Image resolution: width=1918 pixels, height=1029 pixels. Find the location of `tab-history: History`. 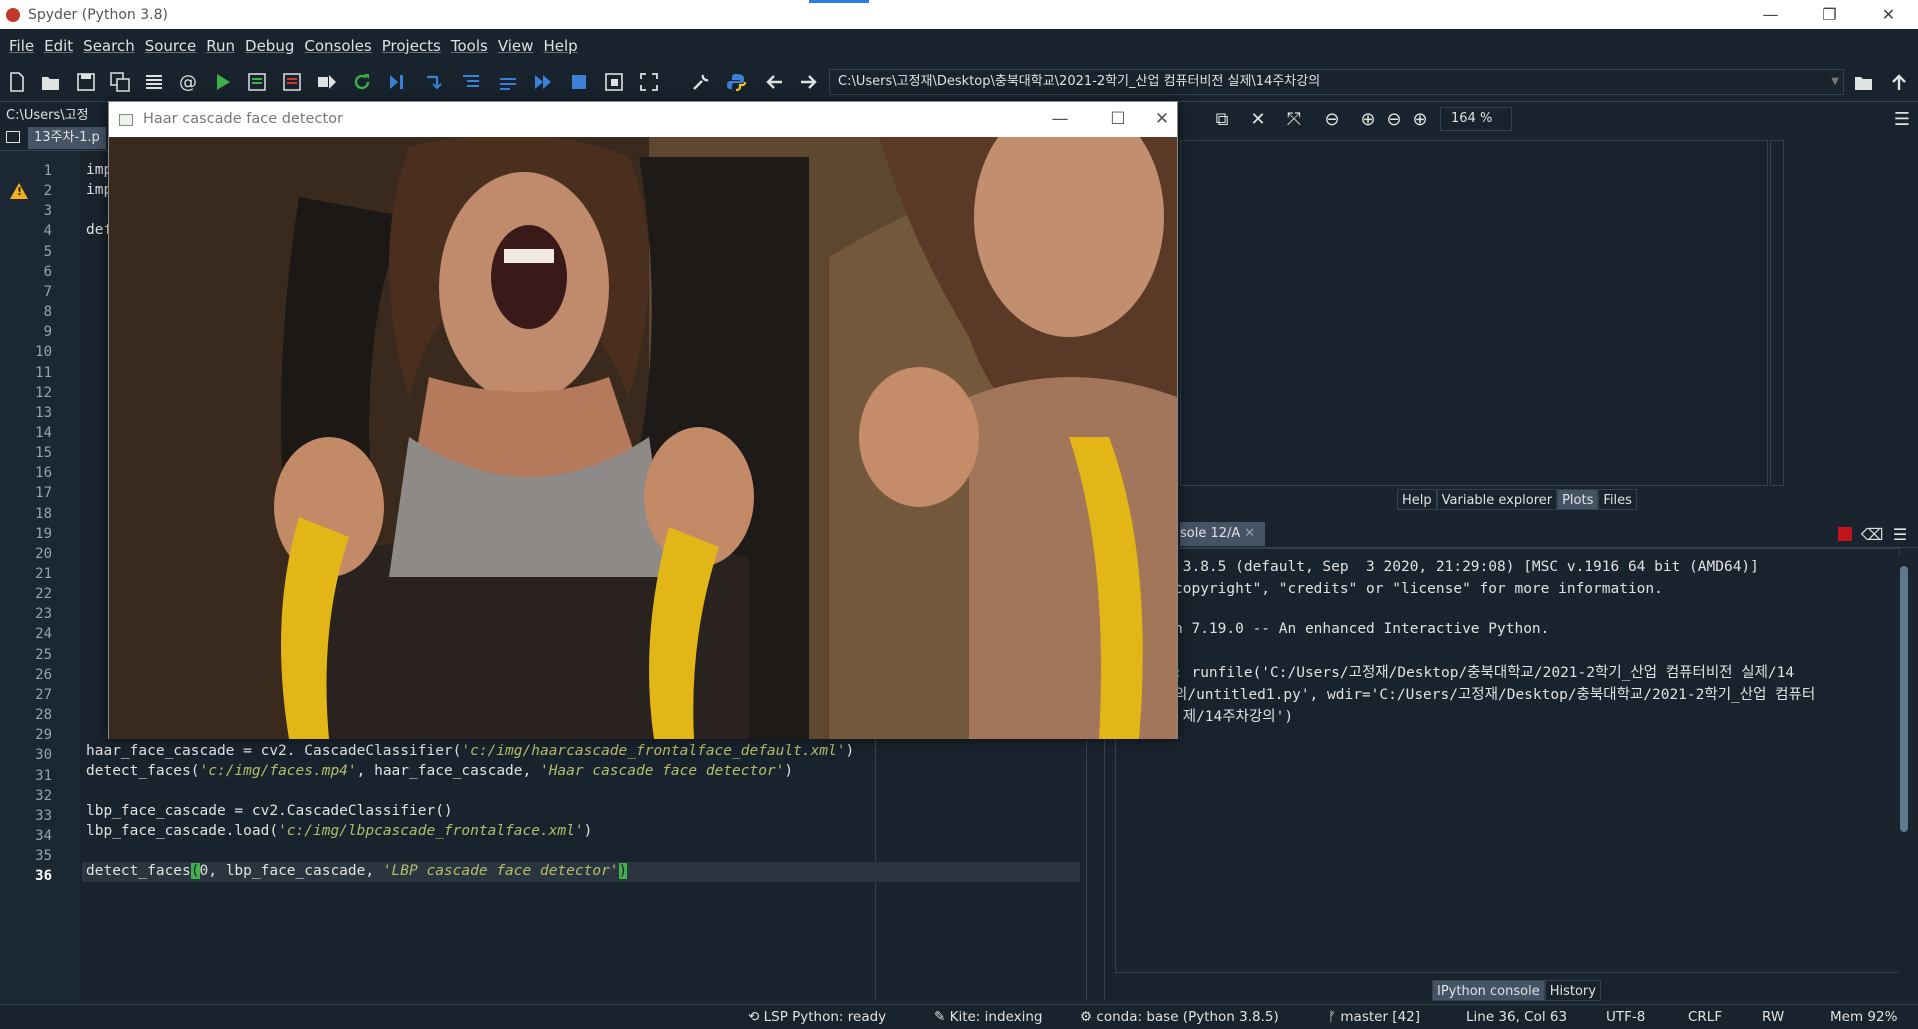

tab-history: History is located at coordinates (1572, 990).